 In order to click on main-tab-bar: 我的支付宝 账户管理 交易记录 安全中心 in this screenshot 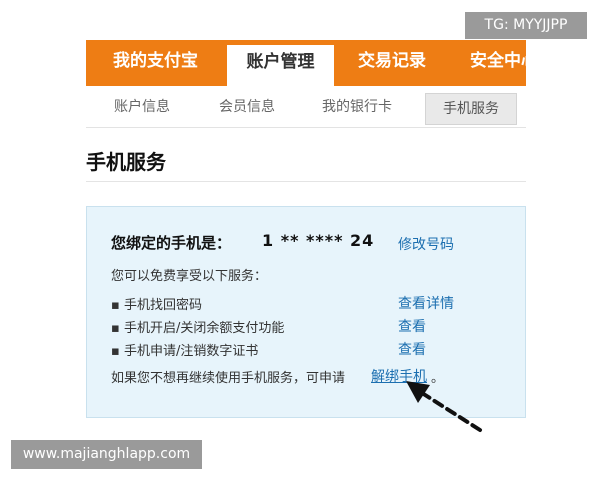, I will do `click(306, 63)`.